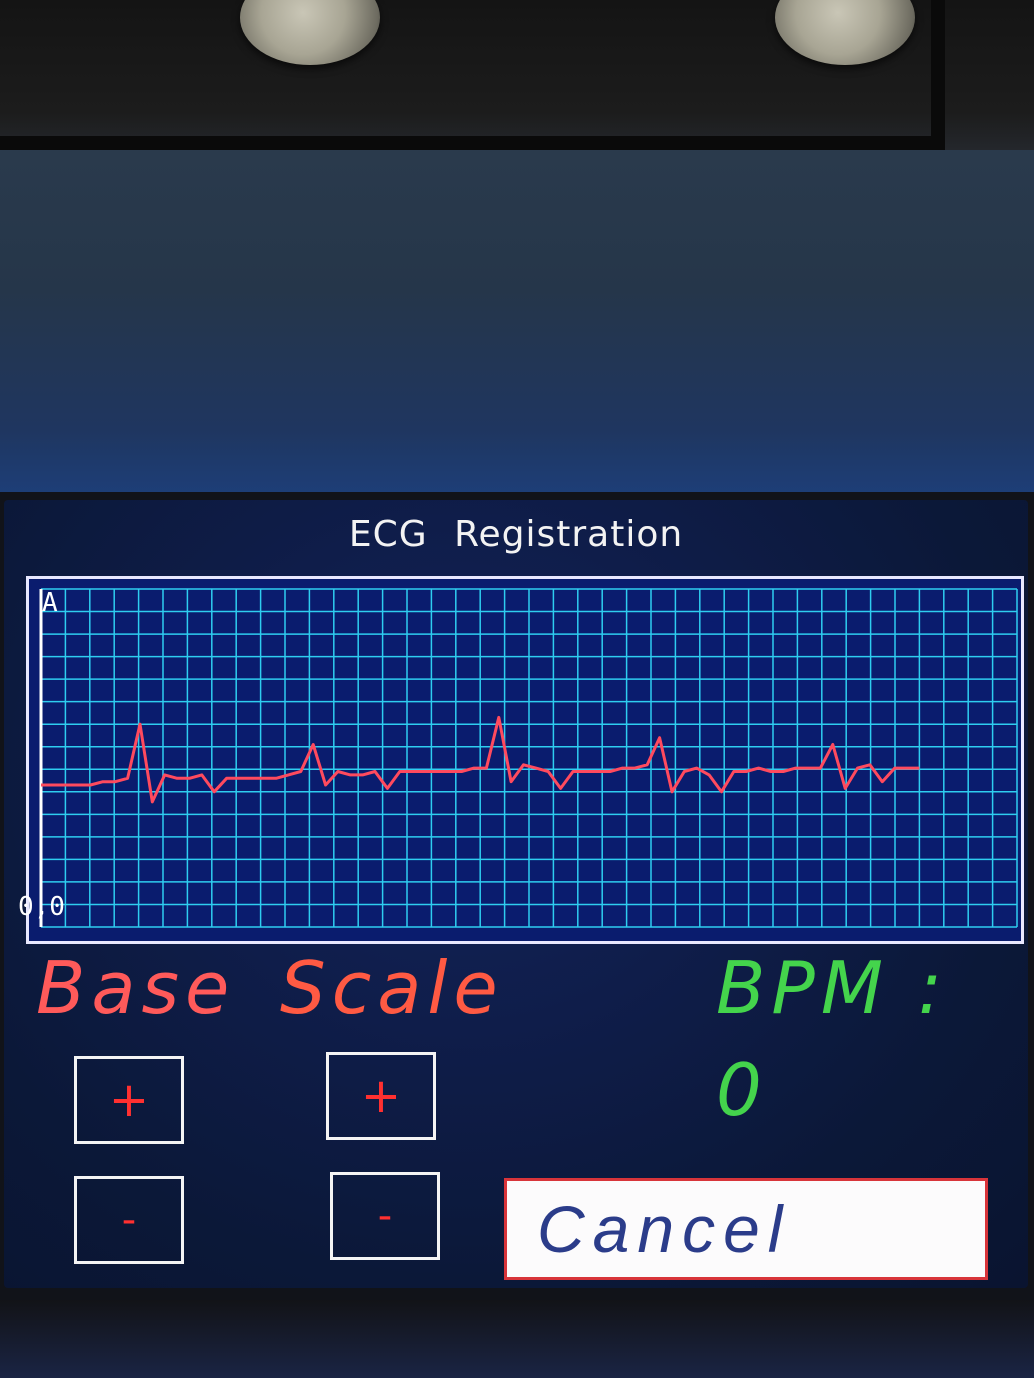 Image resolution: width=1034 pixels, height=1378 pixels. Describe the element at coordinates (746, 1229) in the screenshot. I see `cancel-button: Cancel` at that location.